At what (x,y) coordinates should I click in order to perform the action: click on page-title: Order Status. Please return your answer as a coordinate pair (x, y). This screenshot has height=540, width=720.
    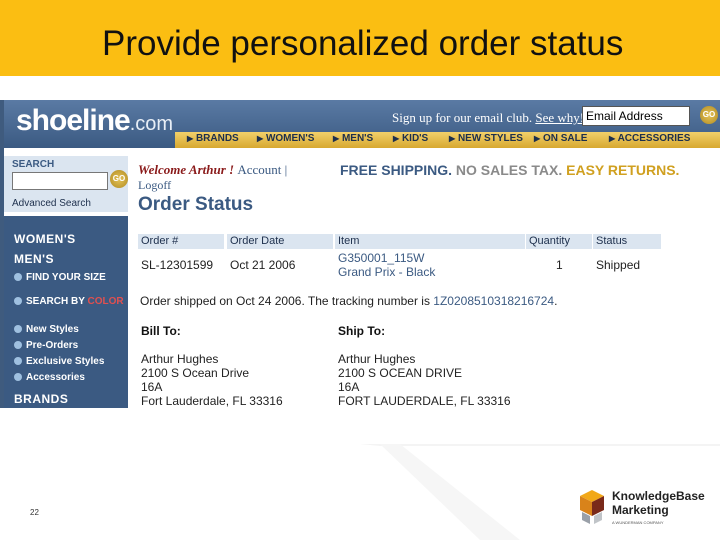
    Looking at the image, I should click on (196, 204).